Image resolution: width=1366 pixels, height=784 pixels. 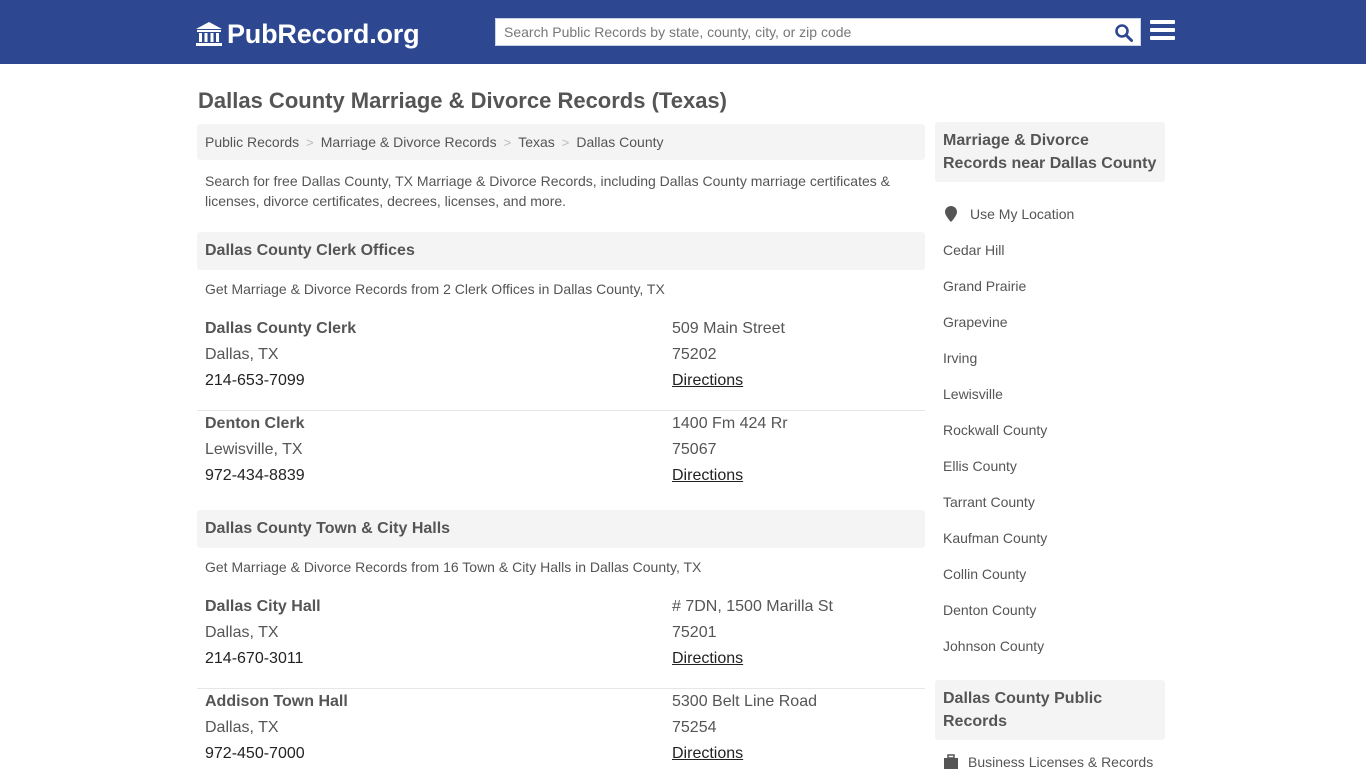 I want to click on top-navigation-bar: PubRecord.org, so click(x=683, y=32).